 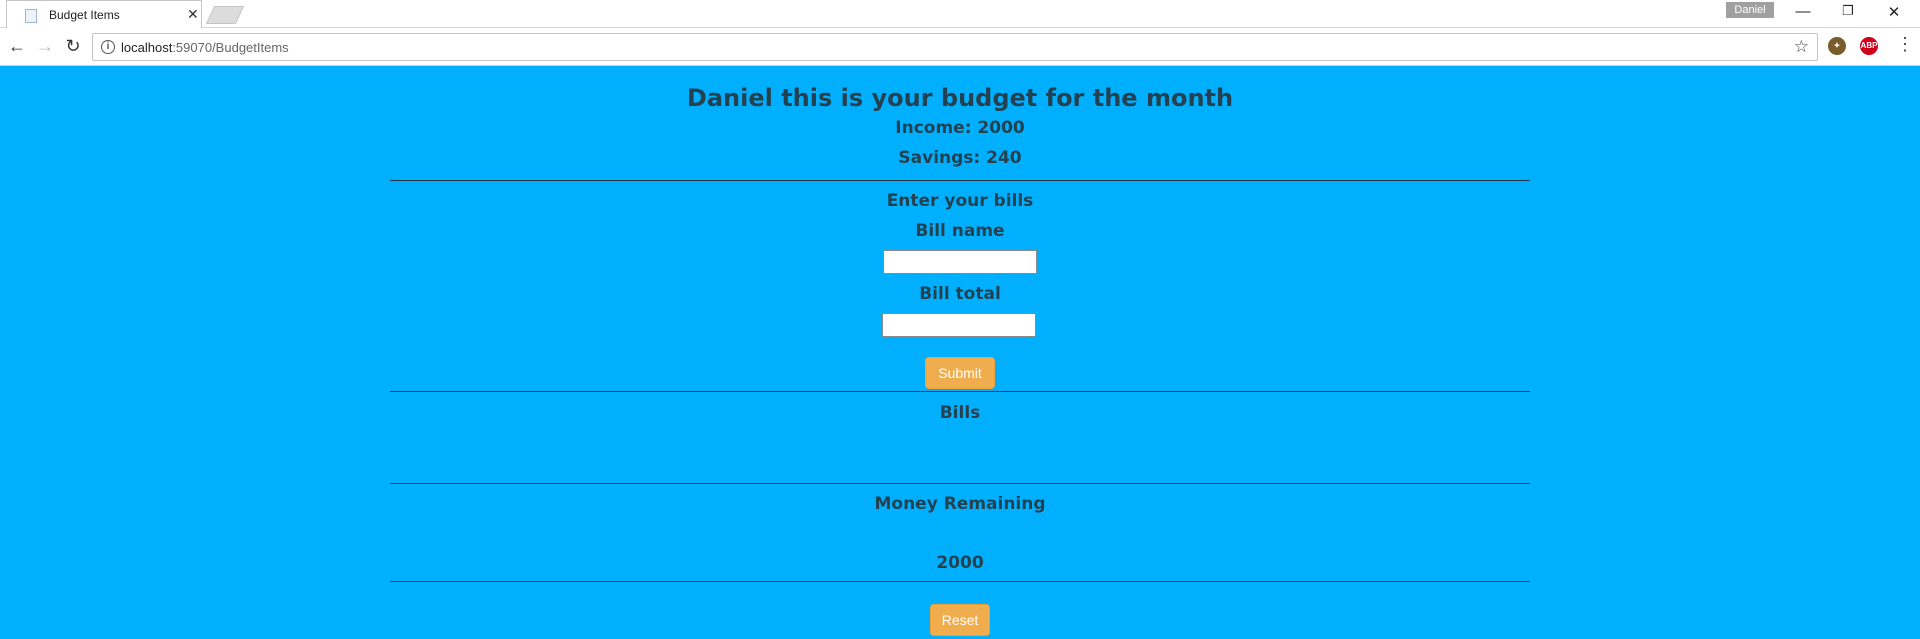 I want to click on url-text: localhost:59070/BudgetItems, so click(x=205, y=47).